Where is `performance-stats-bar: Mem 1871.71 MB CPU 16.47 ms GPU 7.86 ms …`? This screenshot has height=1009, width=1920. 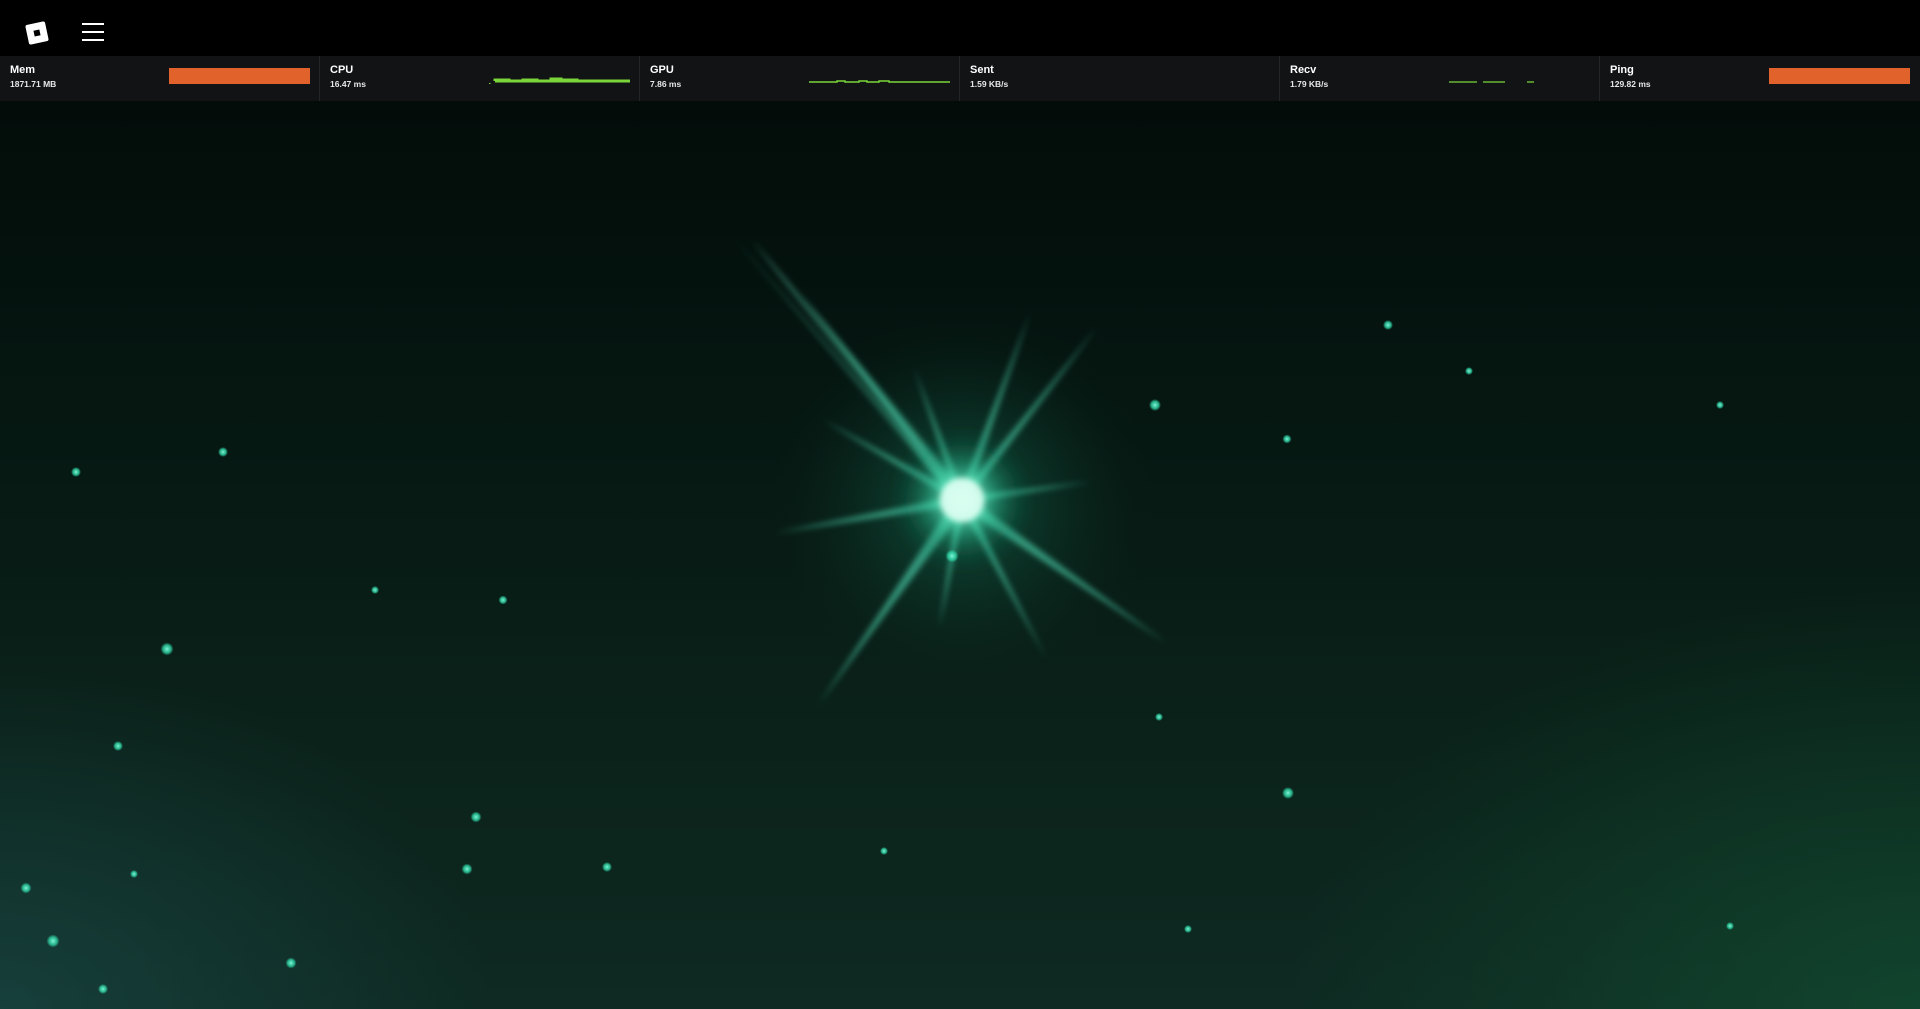 performance-stats-bar: Mem 1871.71 MB CPU 16.47 ms GPU 7.86 ms … is located at coordinates (960, 78).